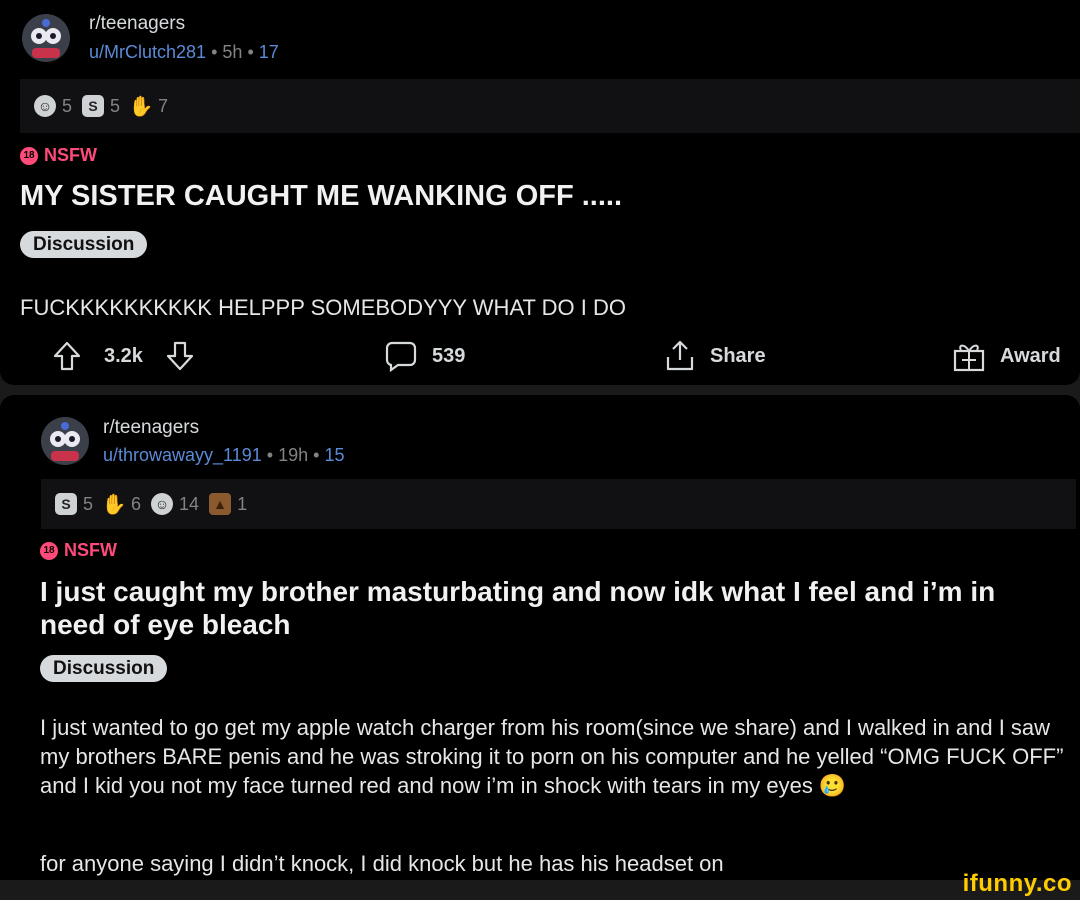 This screenshot has height=900, width=1080. What do you see at coordinates (334, 455) in the screenshot?
I see `post-points: 15` at bounding box center [334, 455].